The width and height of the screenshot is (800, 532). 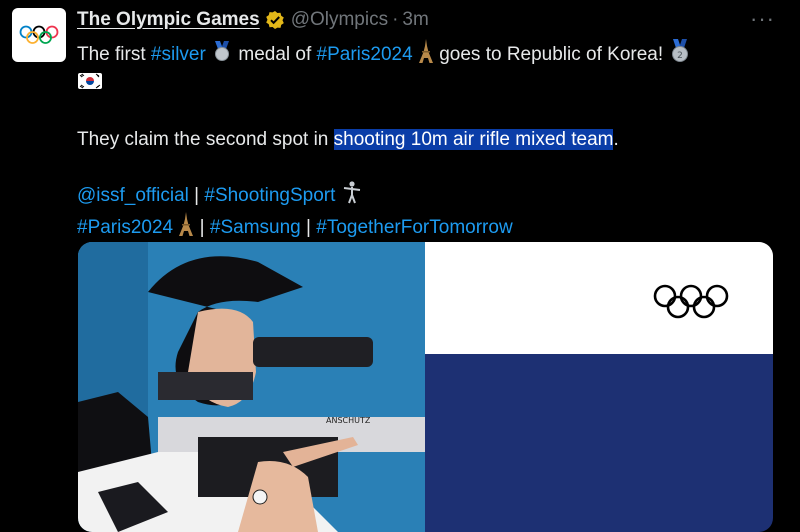 What do you see at coordinates (133, 195) in the screenshot?
I see `mention-issf-official: @issf_official` at bounding box center [133, 195].